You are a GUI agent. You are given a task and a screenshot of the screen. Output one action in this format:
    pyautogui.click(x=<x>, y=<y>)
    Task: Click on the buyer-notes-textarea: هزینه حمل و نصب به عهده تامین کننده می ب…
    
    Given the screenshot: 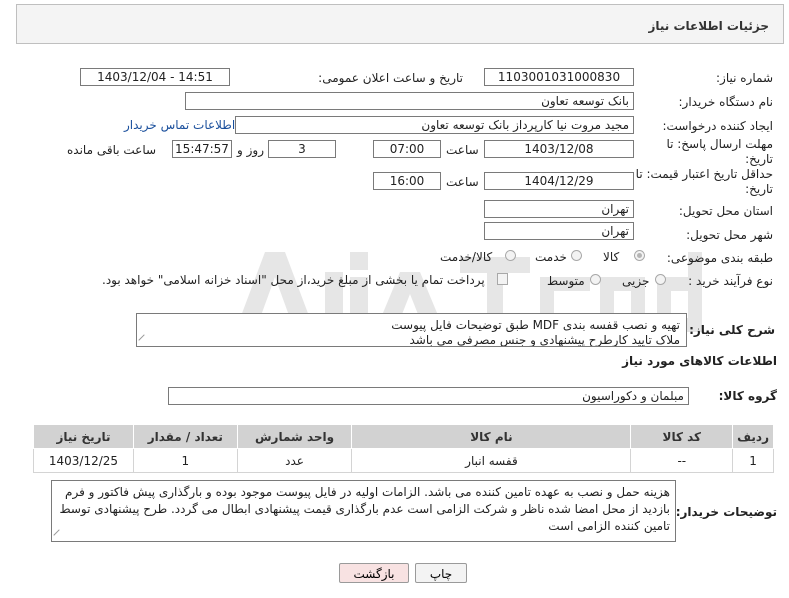 What is the action you would take?
    pyautogui.click(x=363, y=511)
    